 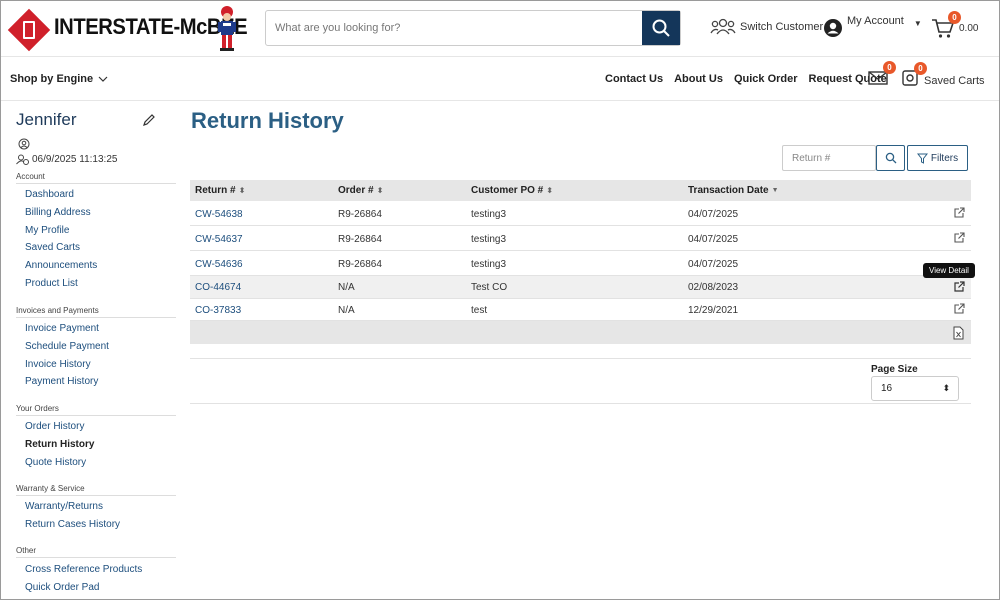 What do you see at coordinates (218, 310) in the screenshot?
I see `return-number-link: CO-37833` at bounding box center [218, 310].